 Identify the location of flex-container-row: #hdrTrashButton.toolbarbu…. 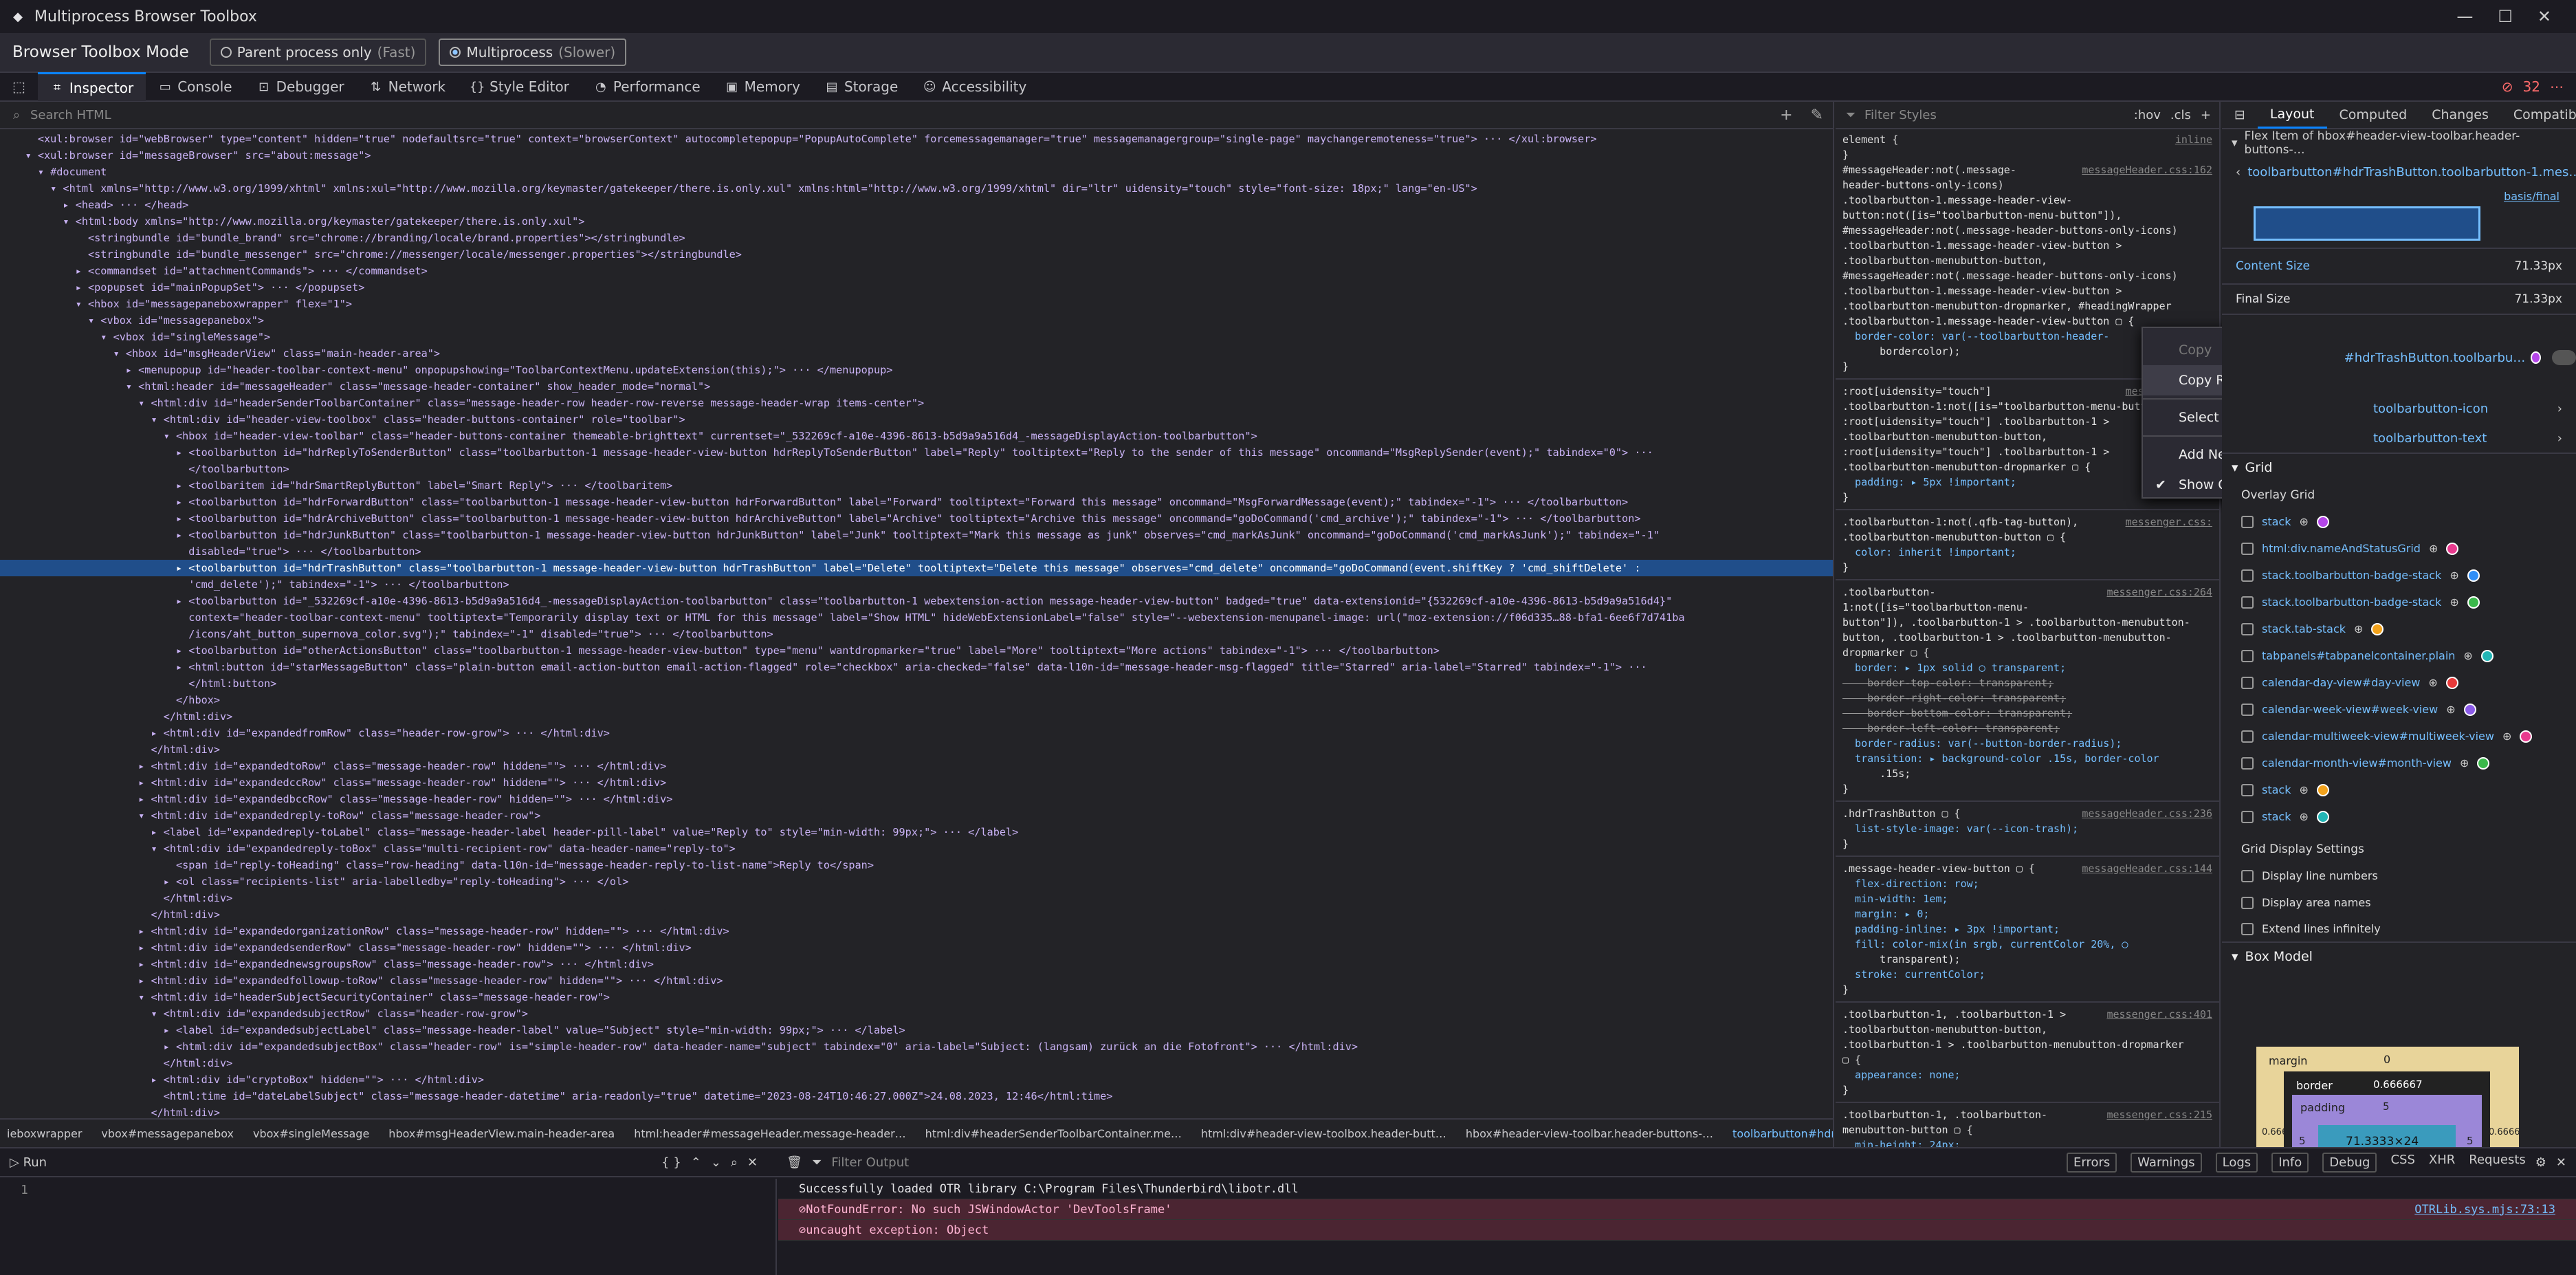
(2399, 357).